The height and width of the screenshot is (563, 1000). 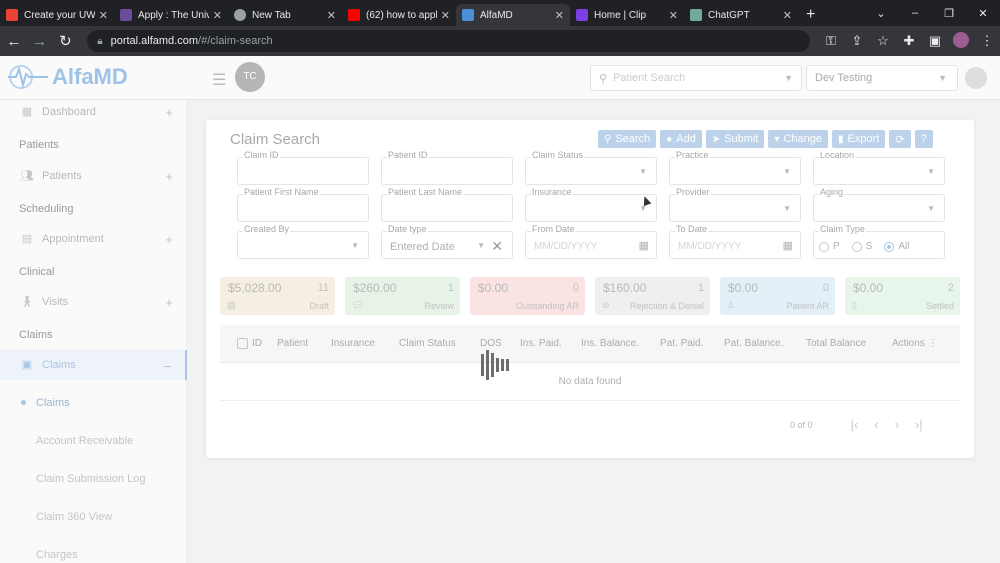 What do you see at coordinates (692, 343) in the screenshot?
I see `column-pat-paid: Pat. Paid.` at bounding box center [692, 343].